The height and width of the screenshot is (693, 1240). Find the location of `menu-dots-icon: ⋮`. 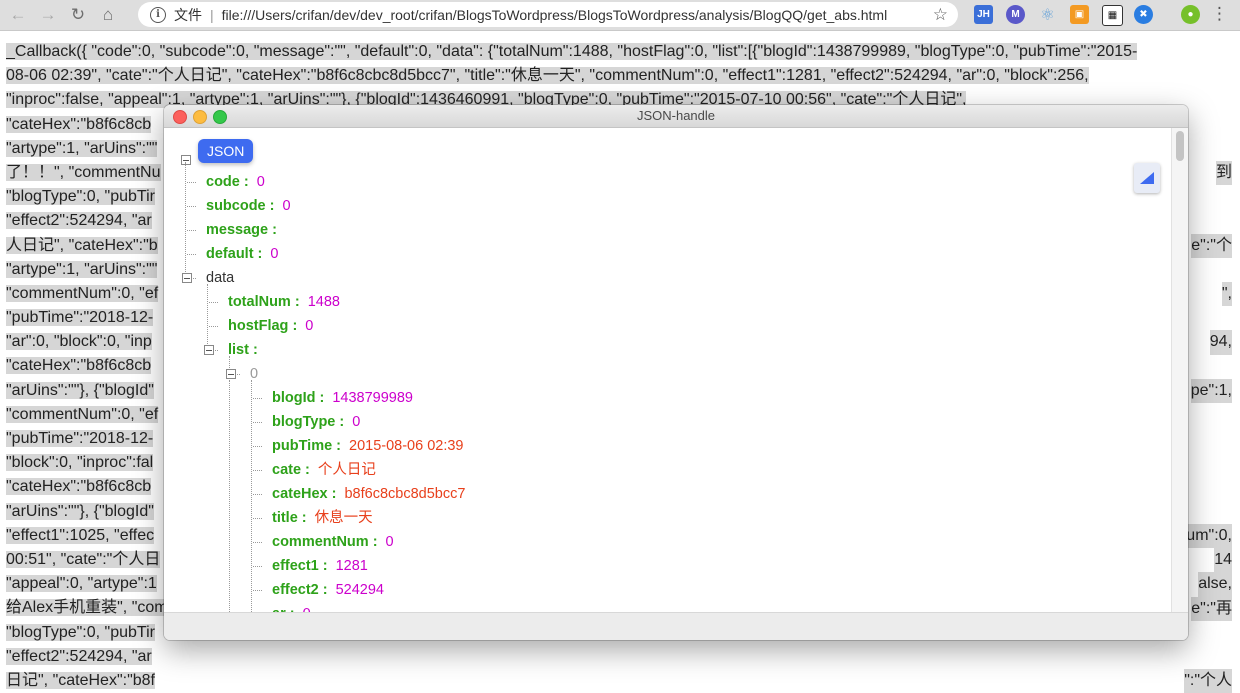

menu-dots-icon: ⋮ is located at coordinates (1219, 14).